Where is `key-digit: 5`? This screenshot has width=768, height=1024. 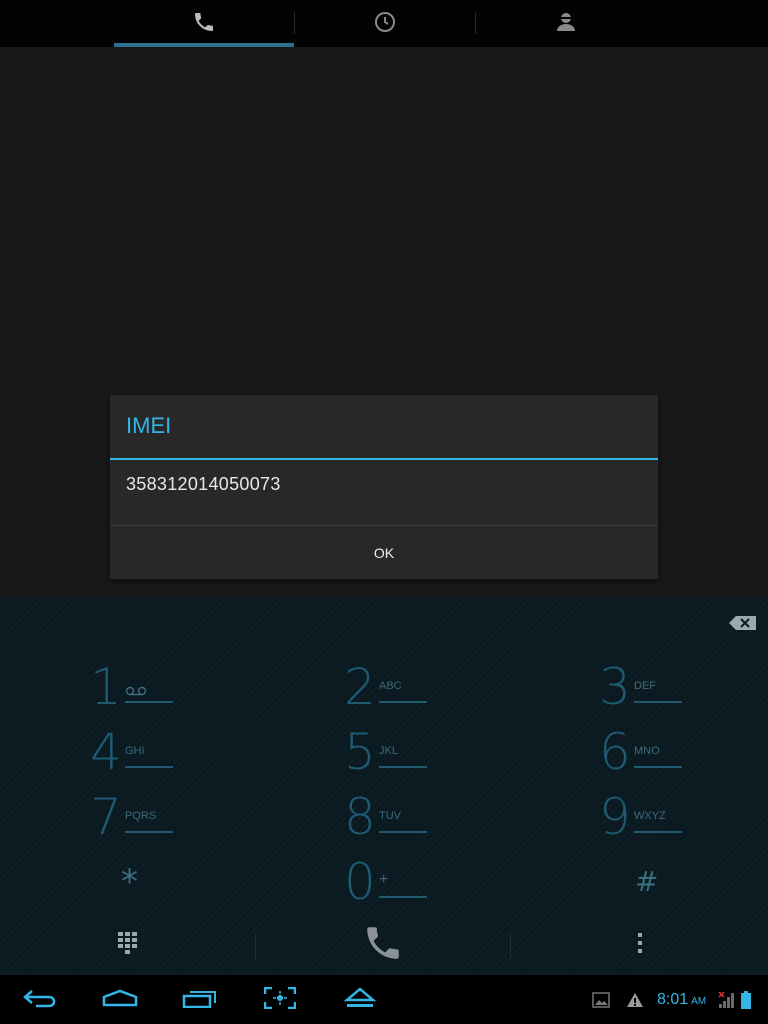 key-digit: 5 is located at coordinates (360, 752).